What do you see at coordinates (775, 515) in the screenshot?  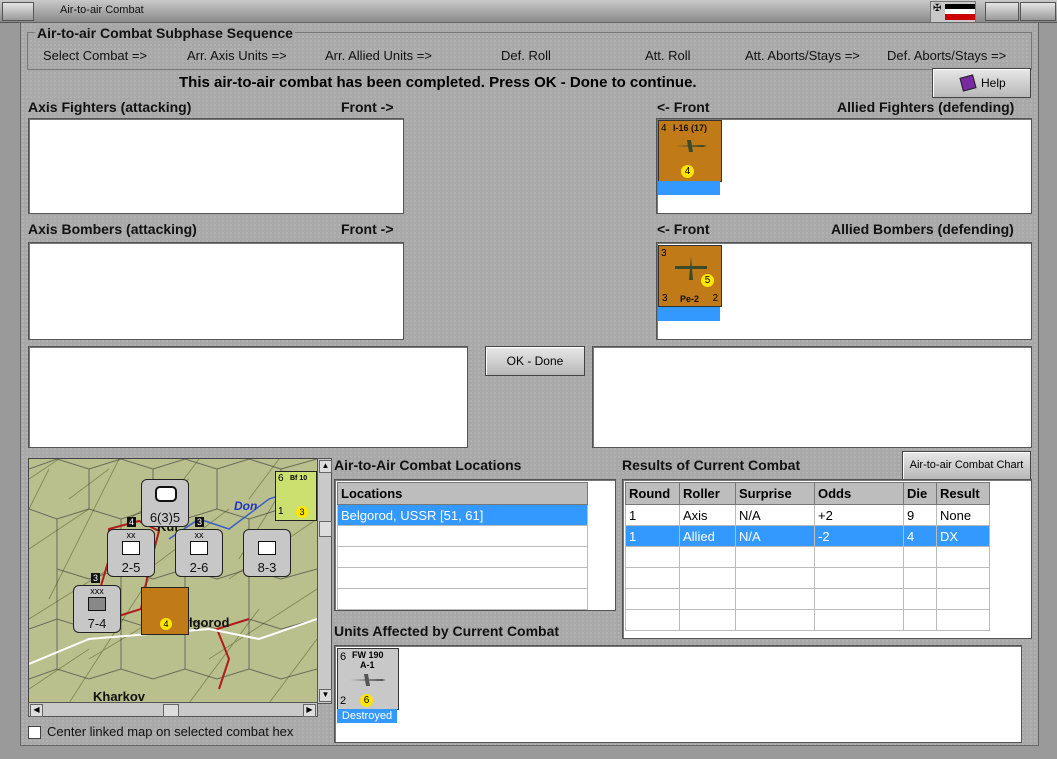 I see `cell-surprise: N/A` at bounding box center [775, 515].